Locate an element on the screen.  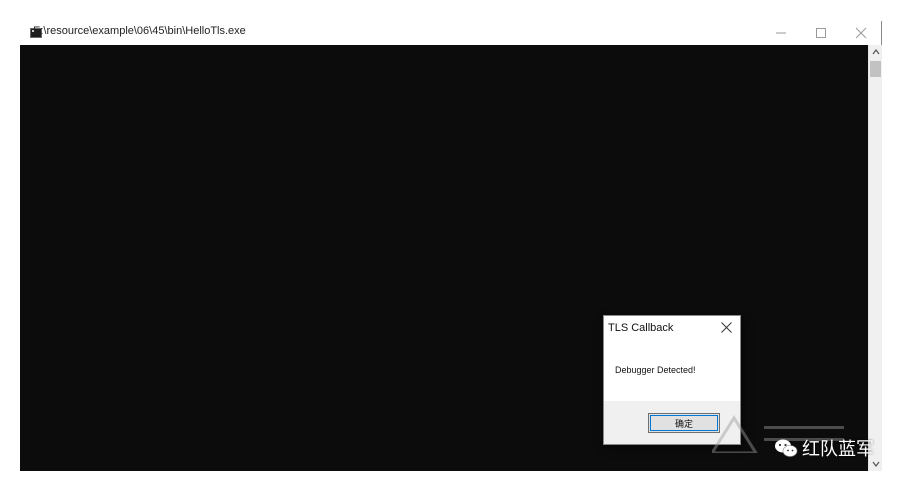
watermark-text: 红队蓝军 is located at coordinates (838, 449).